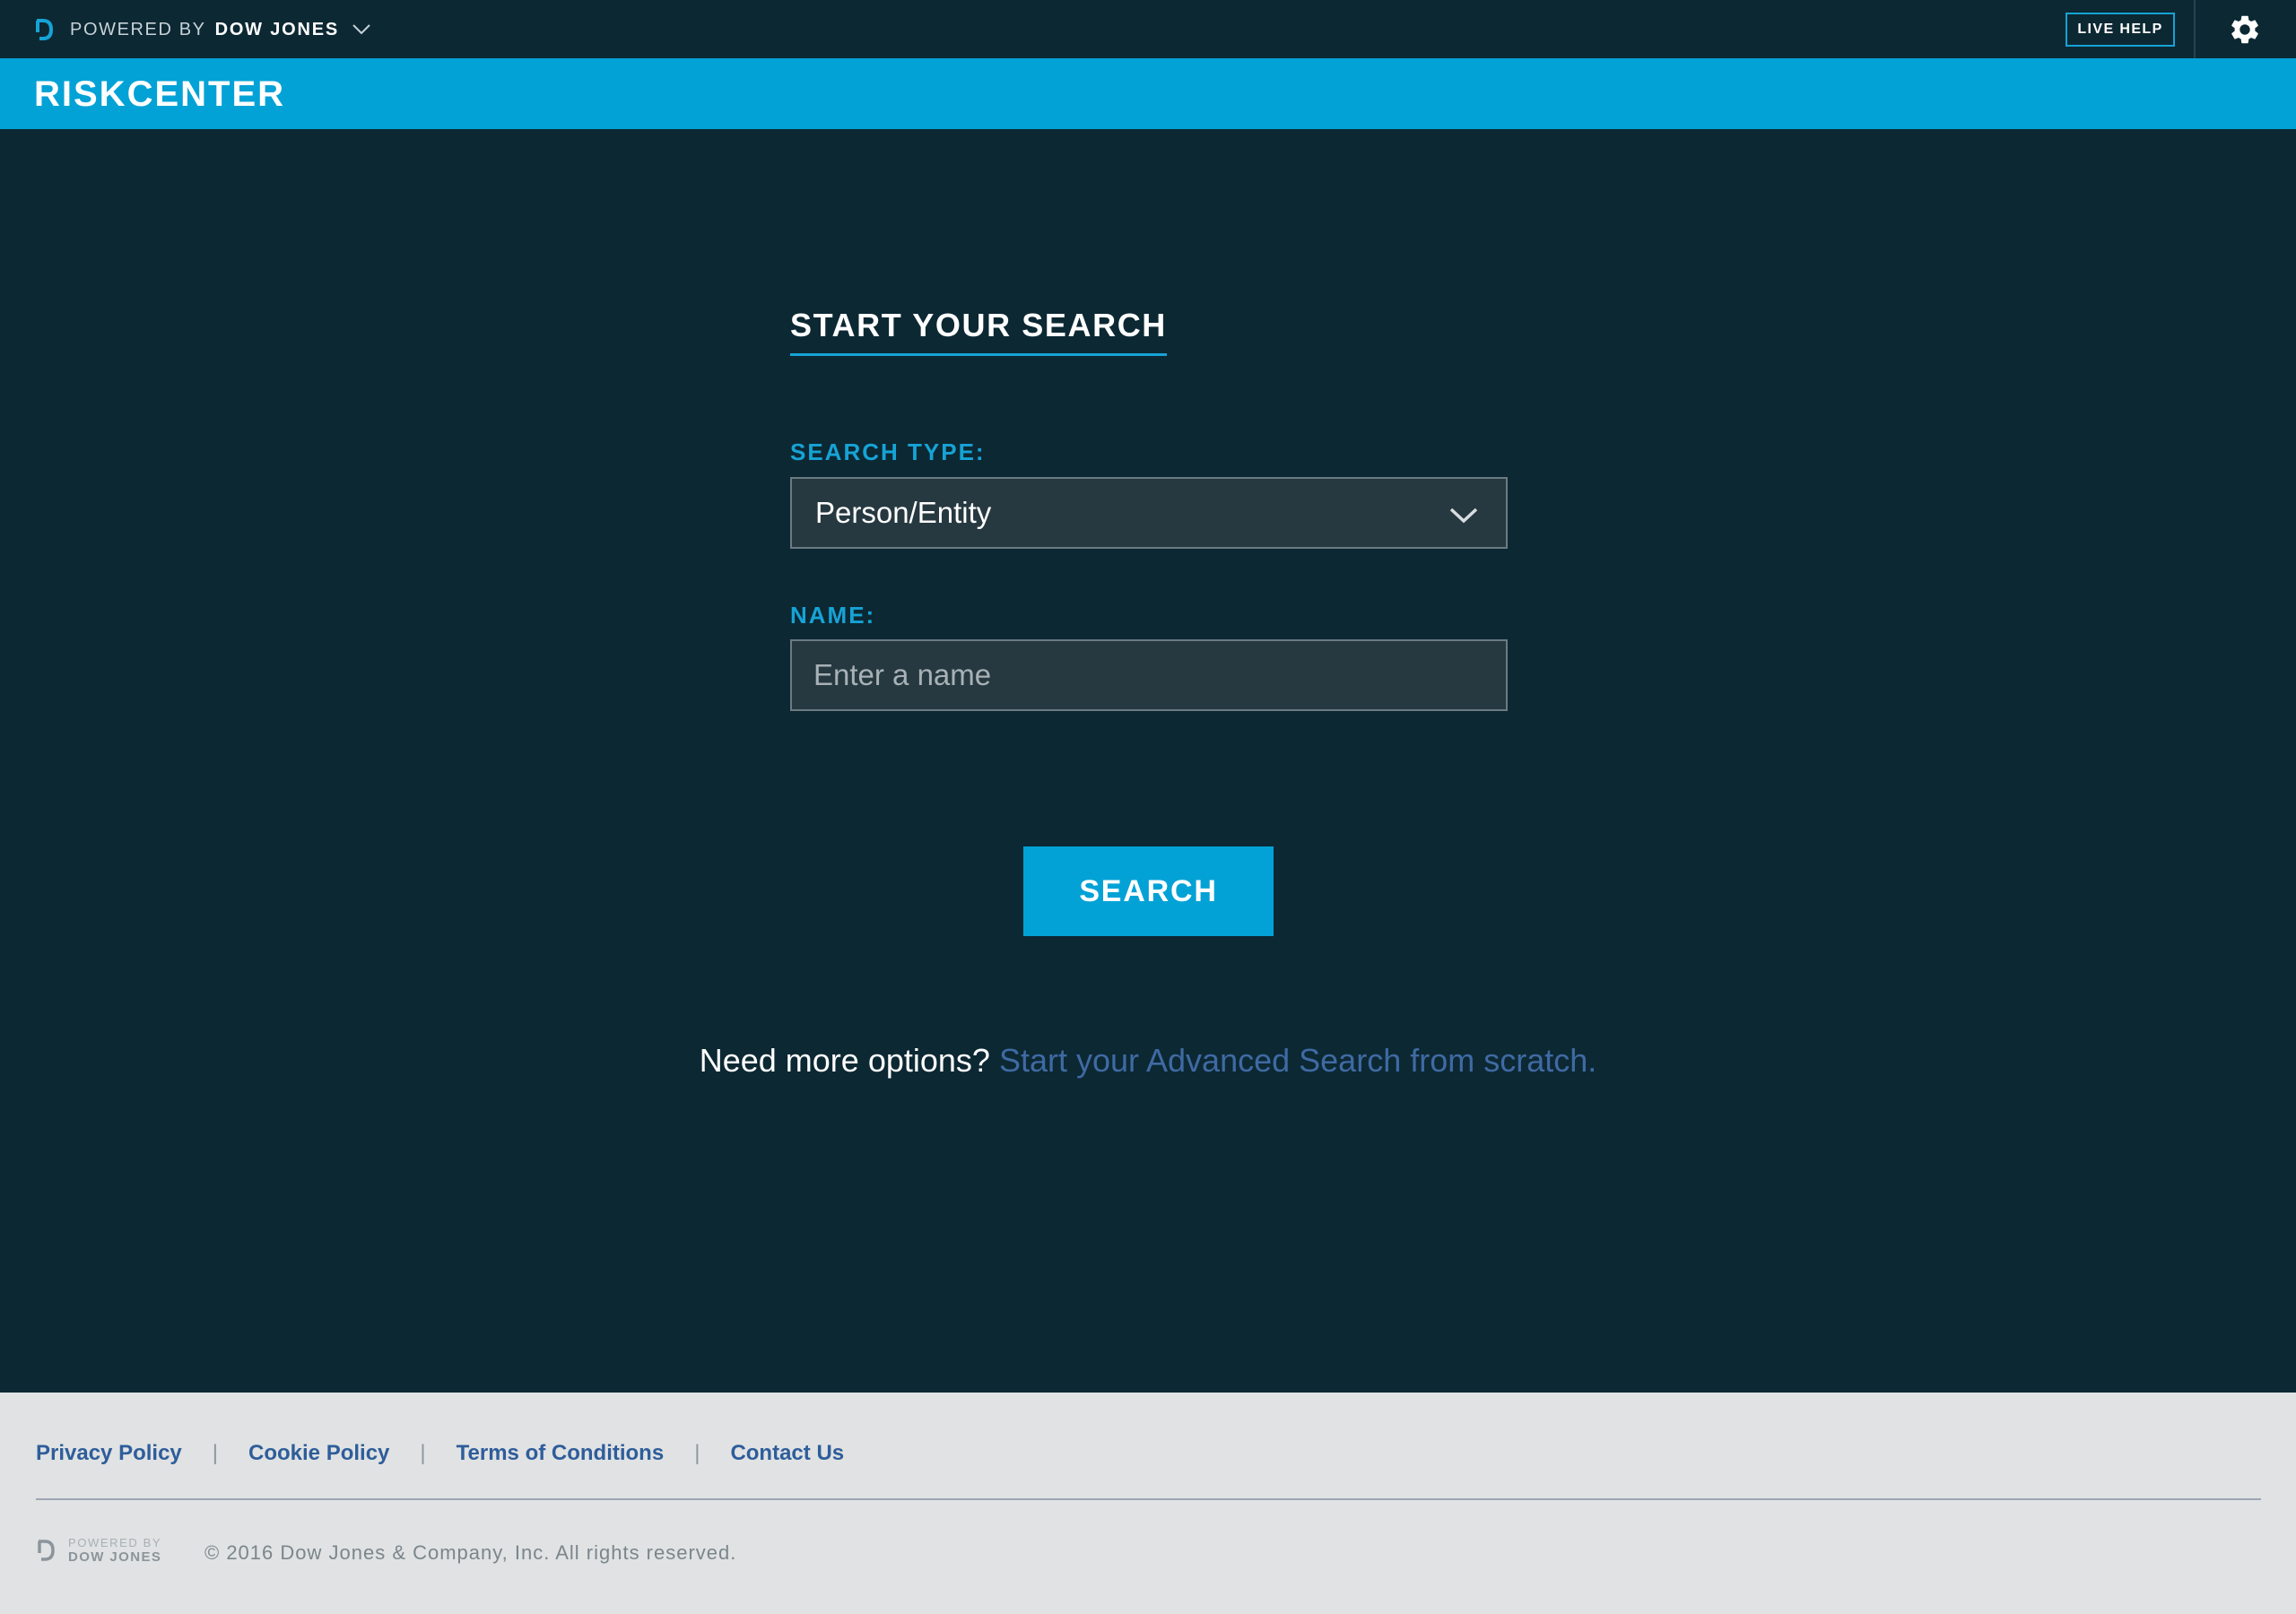 The height and width of the screenshot is (1614, 2296). I want to click on advanced-search-link: Start your Advanced Search from scratch., so click(1297, 1060).